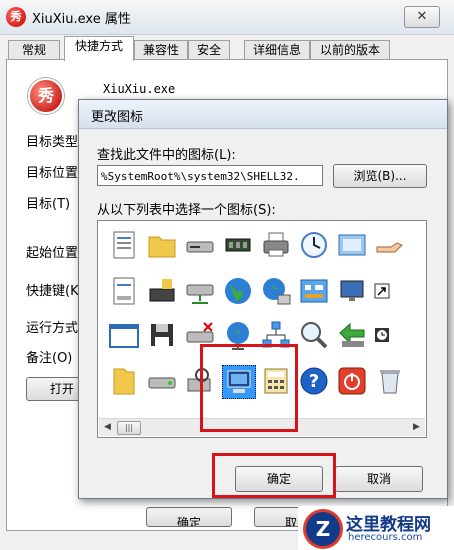 The height and width of the screenshot is (550, 454). I want to click on button-label: 取消, so click(378, 479).